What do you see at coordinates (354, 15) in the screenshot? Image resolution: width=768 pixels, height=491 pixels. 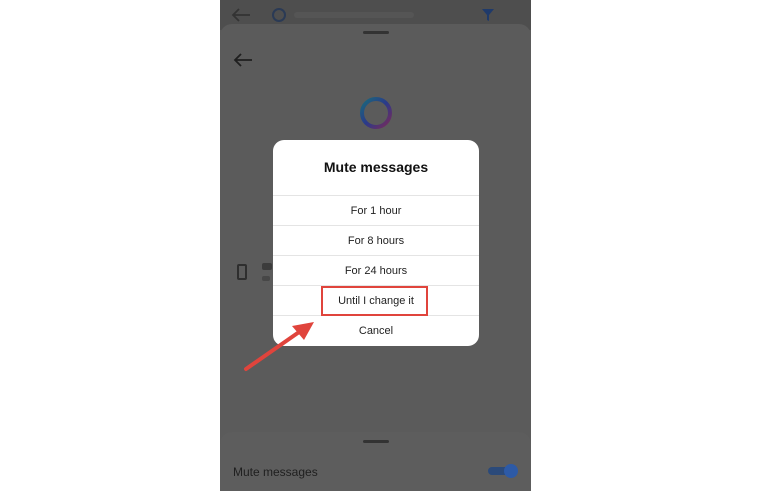 I see `app-bar-title-placeholder` at bounding box center [354, 15].